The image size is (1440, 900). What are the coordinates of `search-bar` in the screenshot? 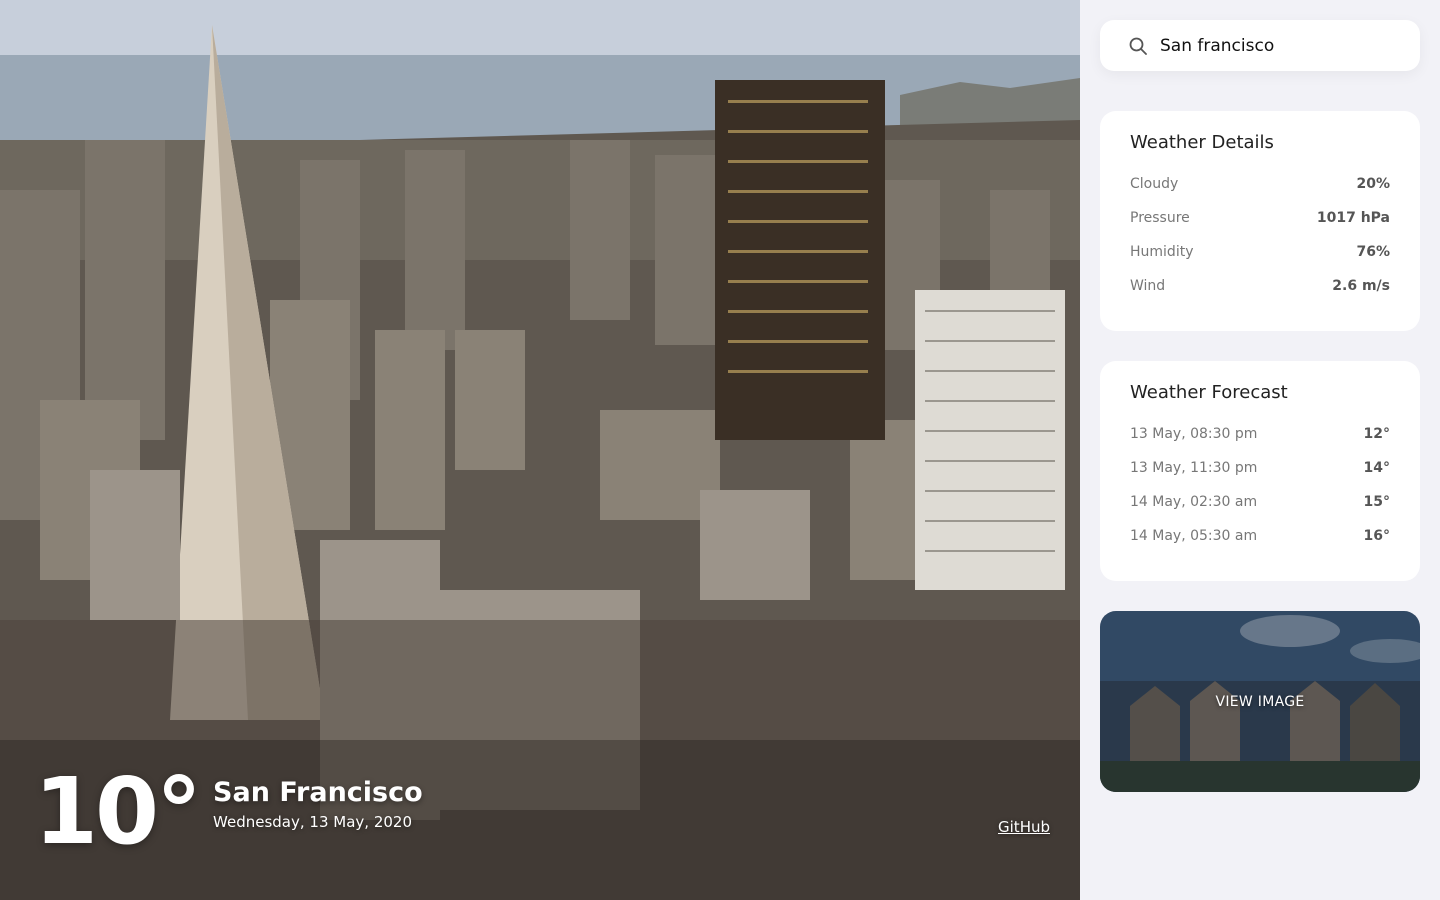 It's located at (1260, 45).